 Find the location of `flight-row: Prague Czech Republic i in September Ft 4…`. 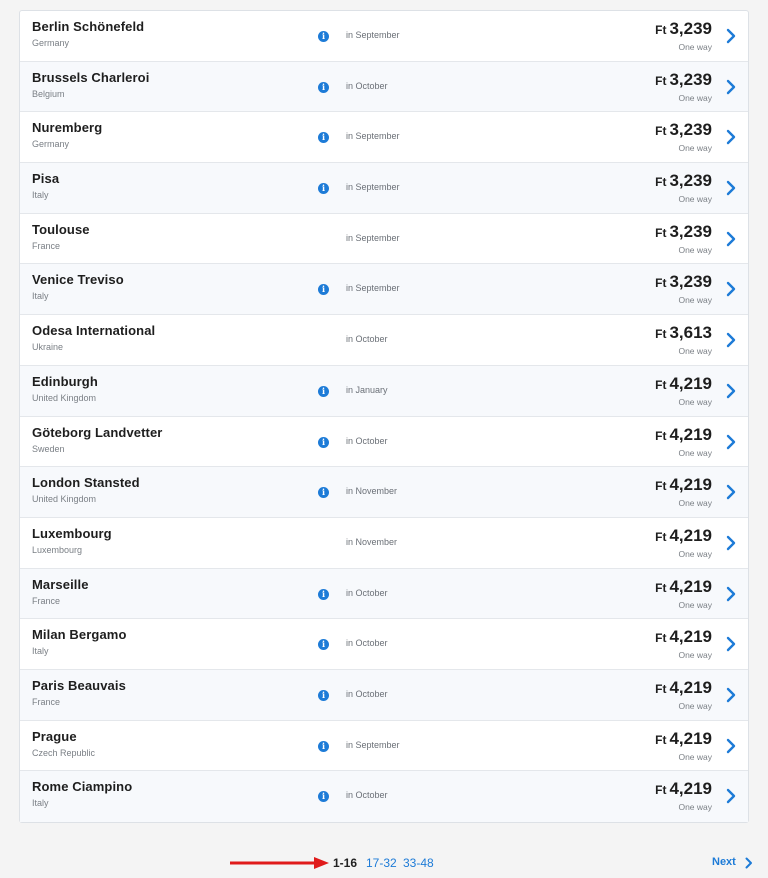

flight-row: Prague Czech Republic i in September Ft 4… is located at coordinates (384, 746).